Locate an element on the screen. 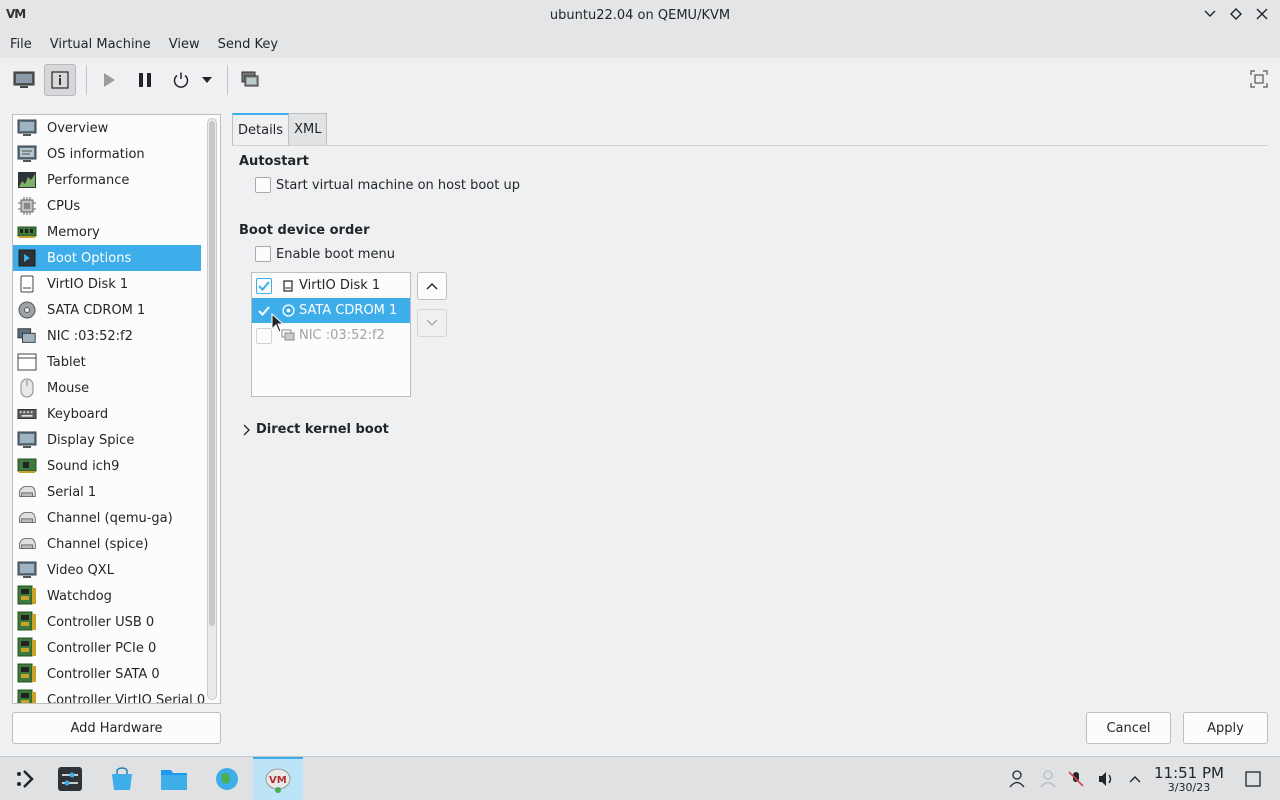 This screenshot has height=800, width=1280. sidebar-item-controller-usb-0: Controller USB 0 is located at coordinates (107, 622).